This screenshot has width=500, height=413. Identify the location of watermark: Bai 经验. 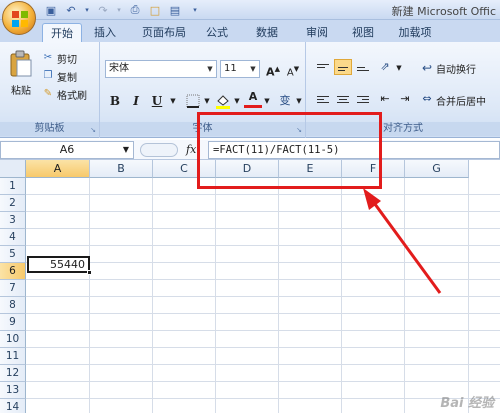
(467, 403).